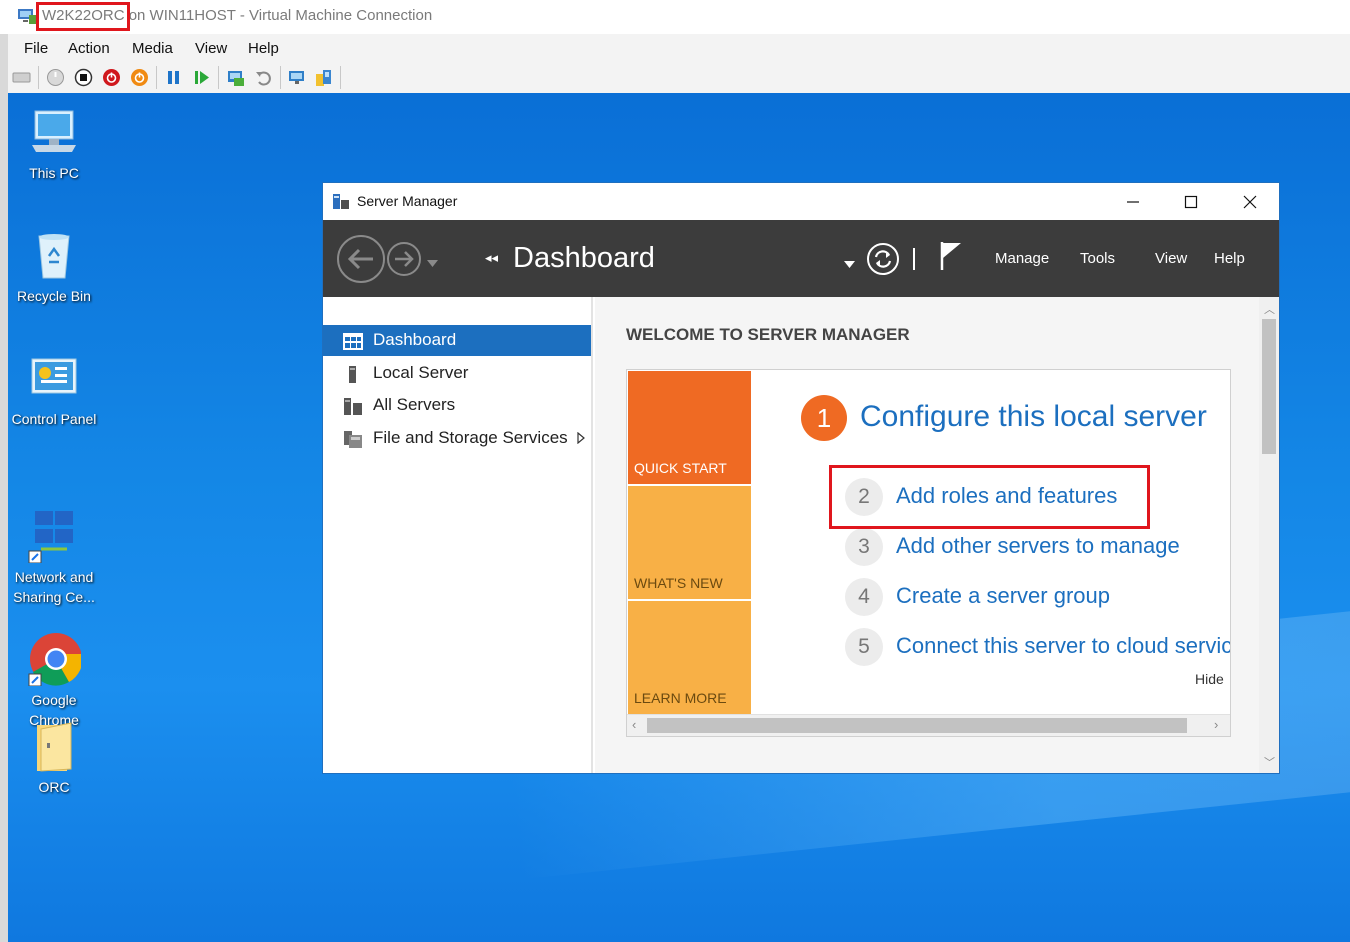  Describe the element at coordinates (89, 48) in the screenshot. I see `menu-action: Action` at that location.